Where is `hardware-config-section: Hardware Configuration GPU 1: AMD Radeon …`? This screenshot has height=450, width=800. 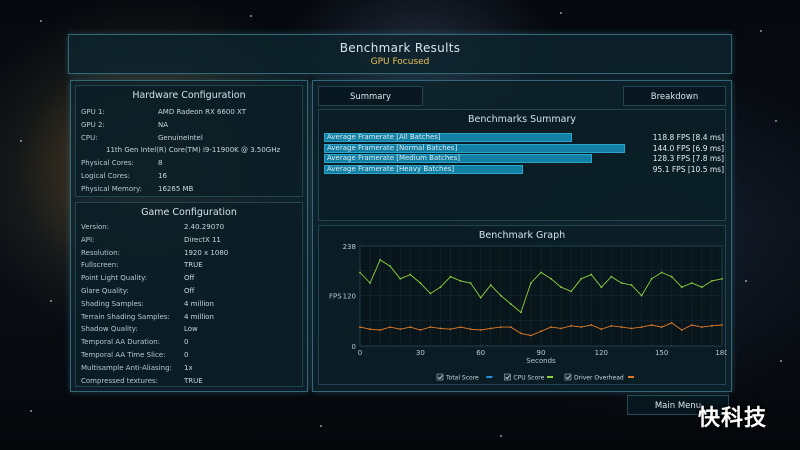 hardware-config-section: Hardware Configuration GPU 1: AMD Radeon … is located at coordinates (189, 141).